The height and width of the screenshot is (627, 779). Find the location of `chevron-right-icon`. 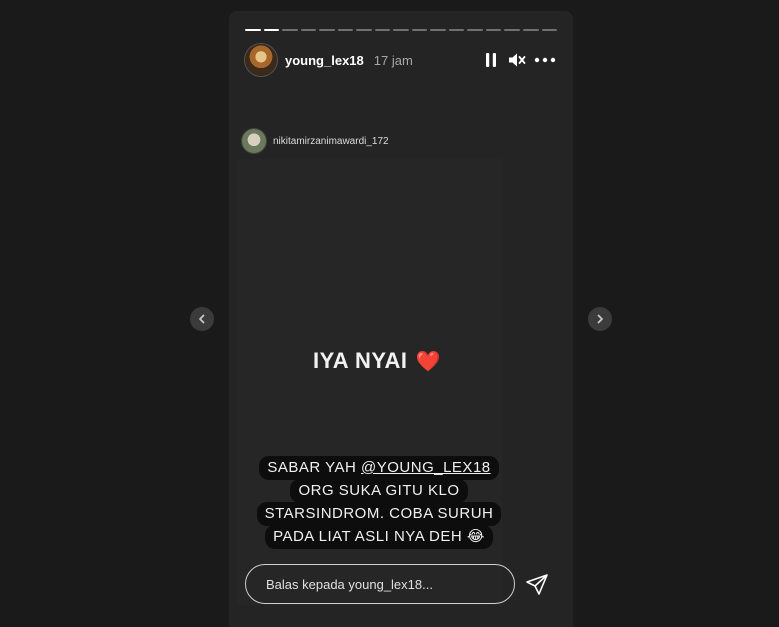

chevron-right-icon is located at coordinates (600, 319).